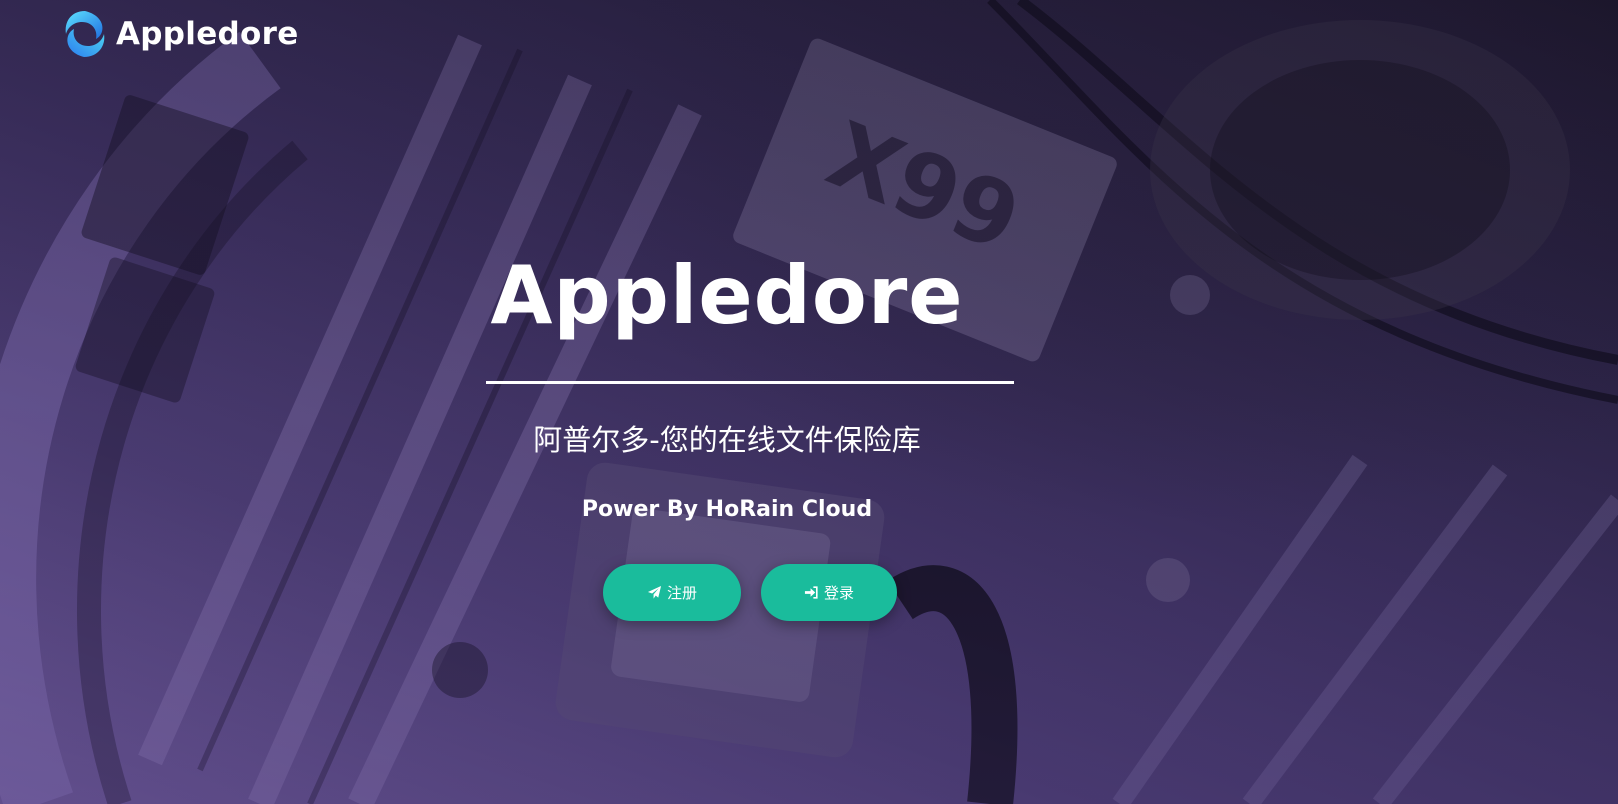 The width and height of the screenshot is (1618, 804). What do you see at coordinates (727, 509) in the screenshot?
I see `powered-by-text: Power By HoRain Cloud` at bounding box center [727, 509].